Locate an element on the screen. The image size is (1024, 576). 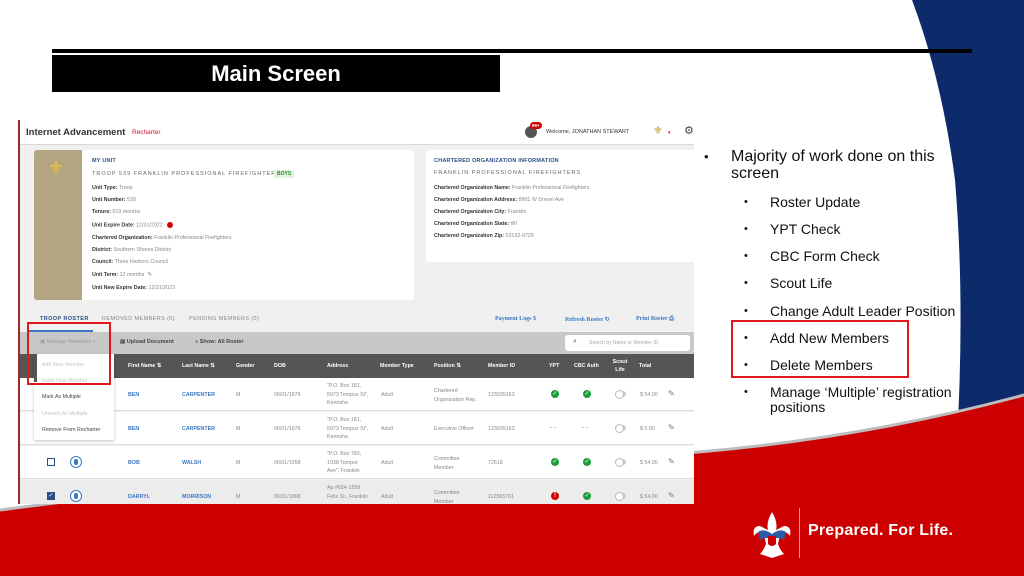
member-id-cell: 123935163 is located at coordinates (501, 395).